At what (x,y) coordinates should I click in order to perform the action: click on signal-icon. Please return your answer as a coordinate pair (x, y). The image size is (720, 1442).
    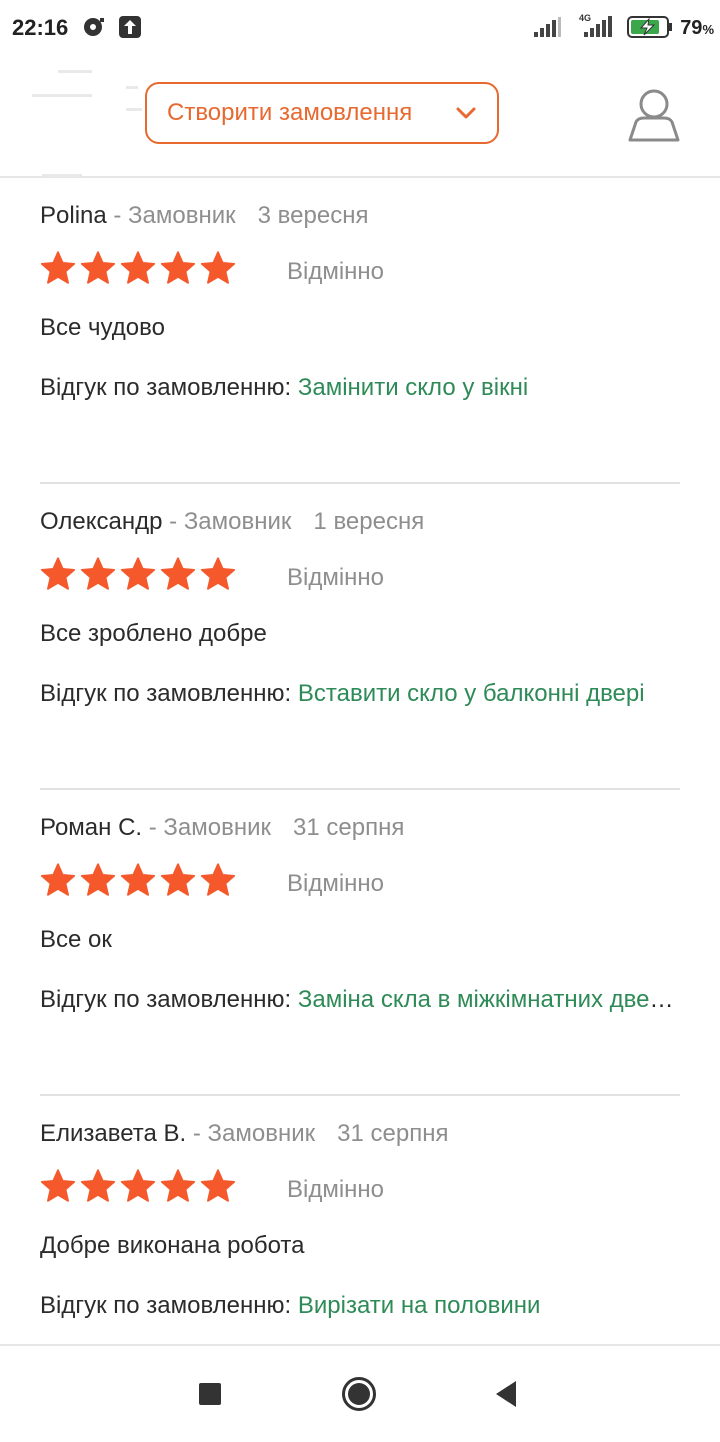
    Looking at the image, I should click on (548, 29).